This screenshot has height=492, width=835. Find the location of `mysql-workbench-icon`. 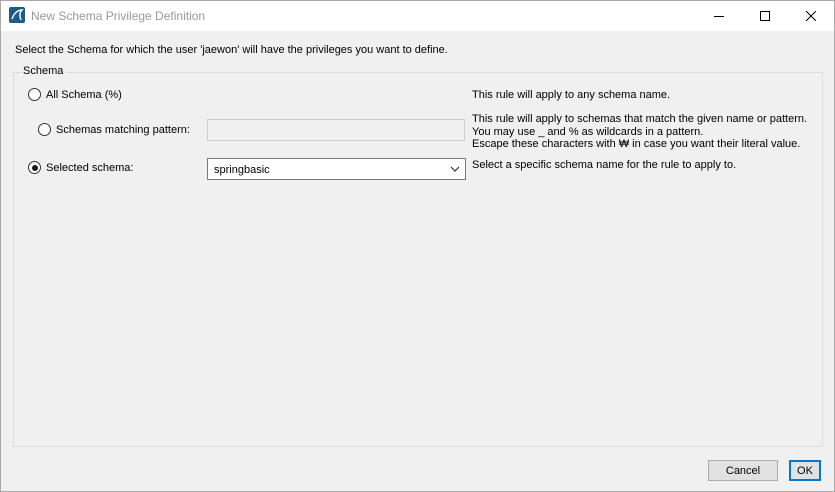

mysql-workbench-icon is located at coordinates (17, 15).